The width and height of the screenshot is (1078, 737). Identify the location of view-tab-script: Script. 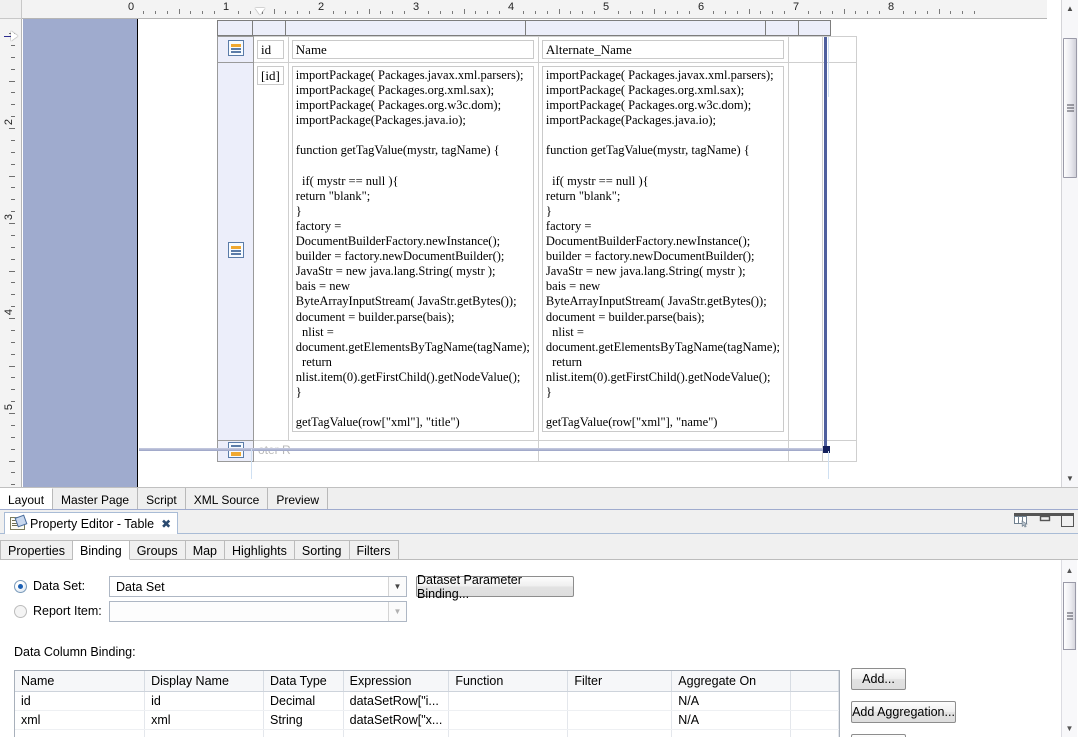
(162, 498).